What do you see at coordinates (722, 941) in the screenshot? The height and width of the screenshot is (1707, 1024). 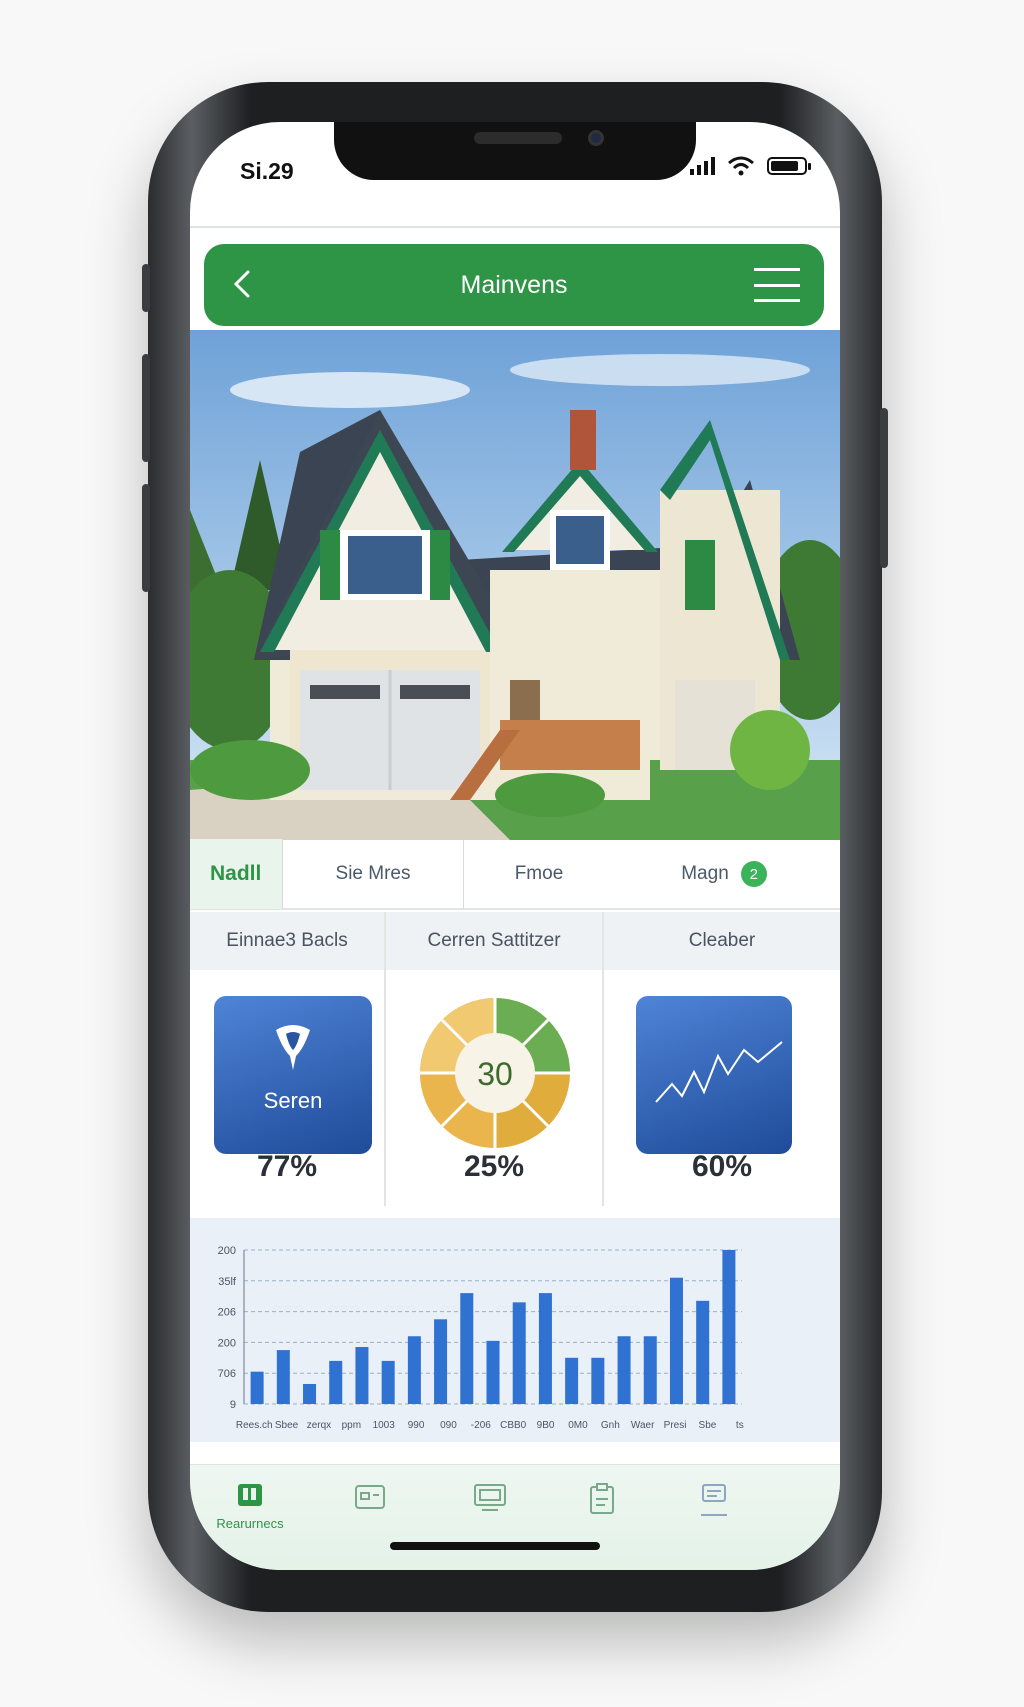 I see `card-title: Cleaber` at bounding box center [722, 941].